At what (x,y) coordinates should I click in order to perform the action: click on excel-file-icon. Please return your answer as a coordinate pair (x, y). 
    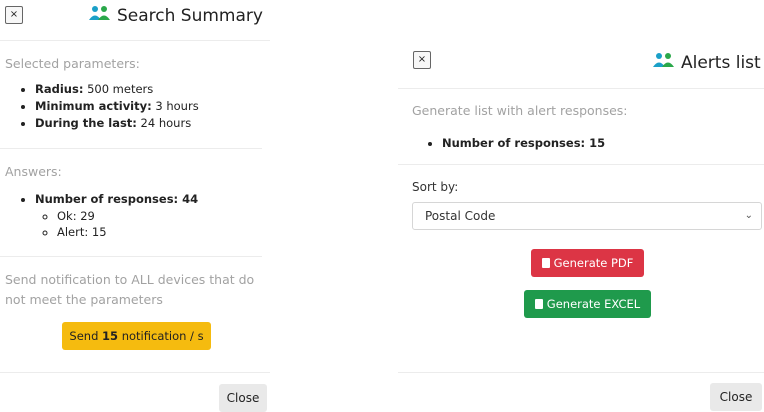
    Looking at the image, I should click on (538, 304).